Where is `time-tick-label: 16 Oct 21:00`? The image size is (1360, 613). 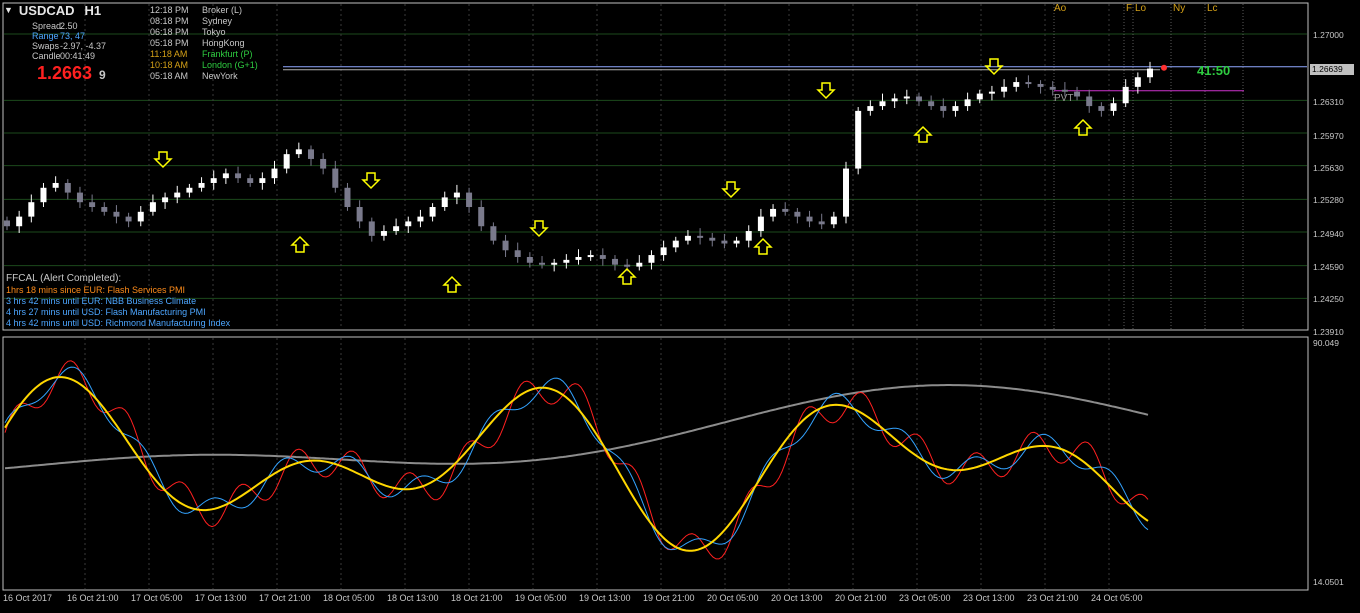
time-tick-label: 16 Oct 21:00 is located at coordinates (93, 598).